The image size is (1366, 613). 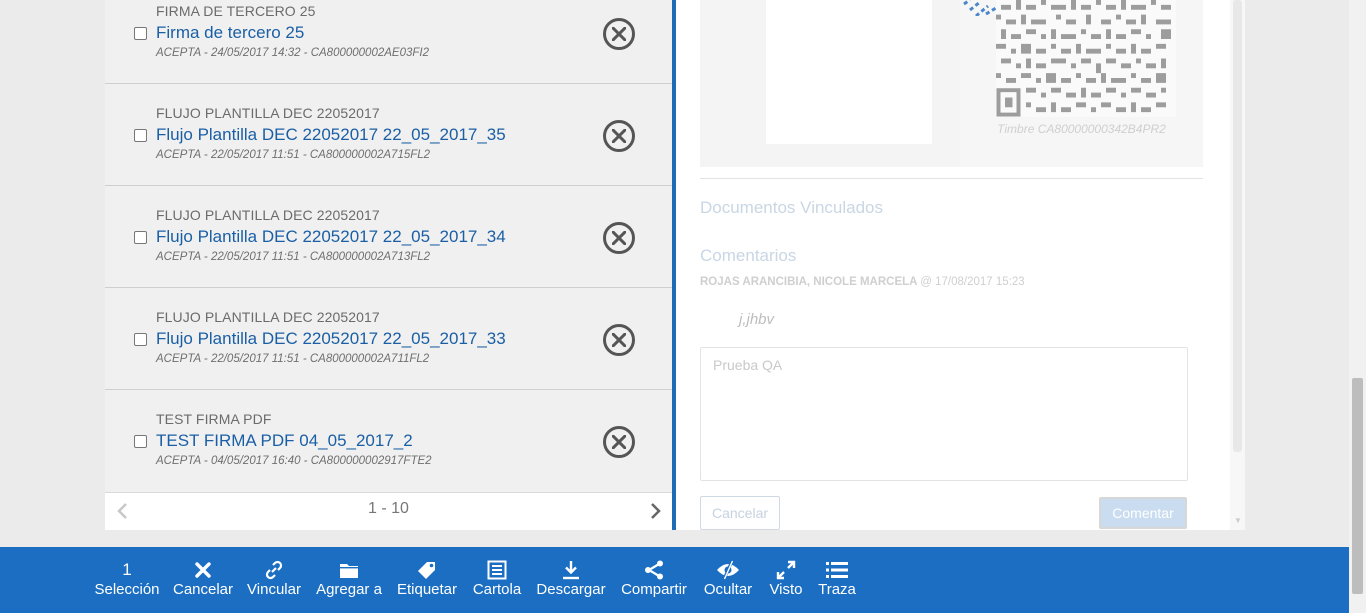 I want to click on timbre-block: Timbre CA80000000342B4PR2, so click(x=1081, y=83).